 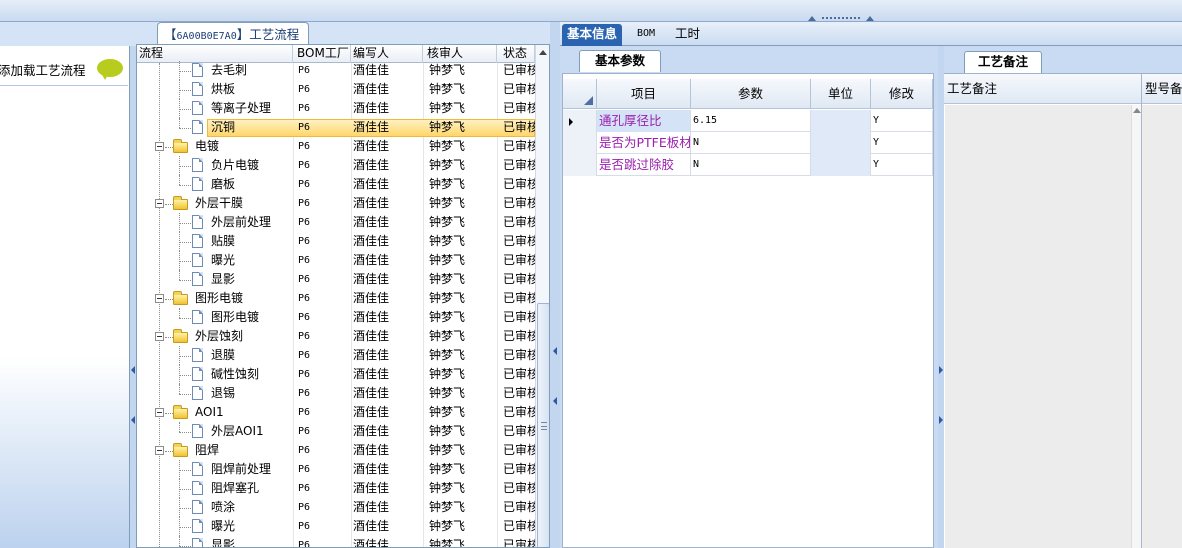 What do you see at coordinates (1162, 326) in the screenshot?
I see `model-notes-list` at bounding box center [1162, 326].